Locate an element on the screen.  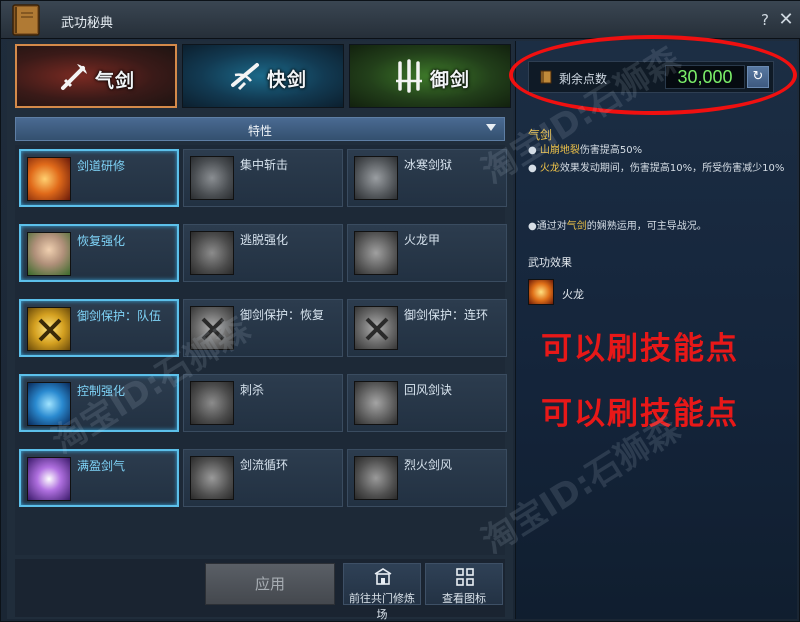
blazing-sword-wind-icon is located at coordinates (376, 478).